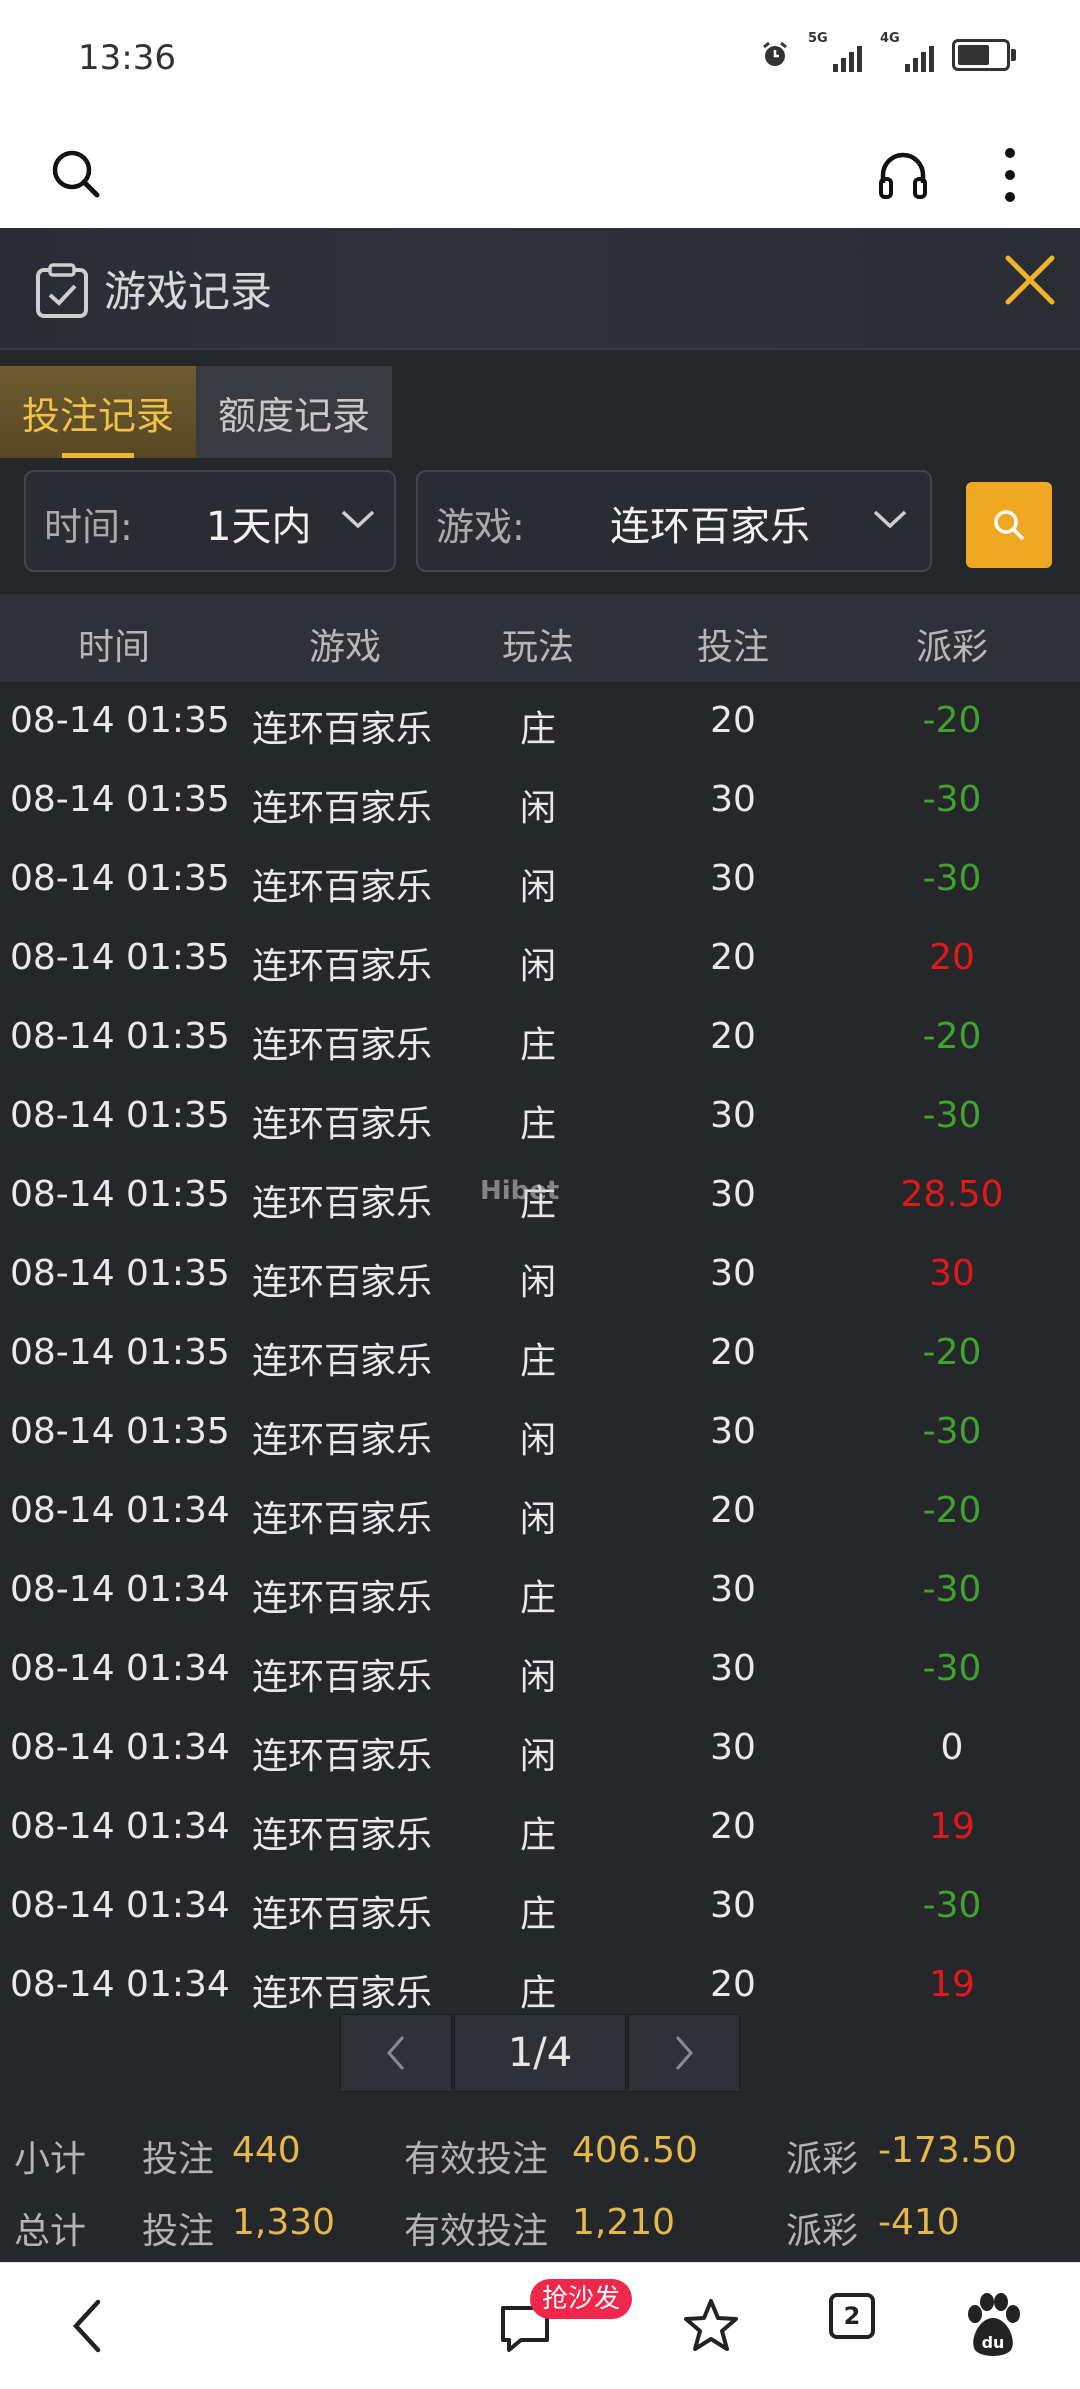 This screenshot has height=2389, width=1080. I want to click on total-label: 总计, so click(50, 2231).